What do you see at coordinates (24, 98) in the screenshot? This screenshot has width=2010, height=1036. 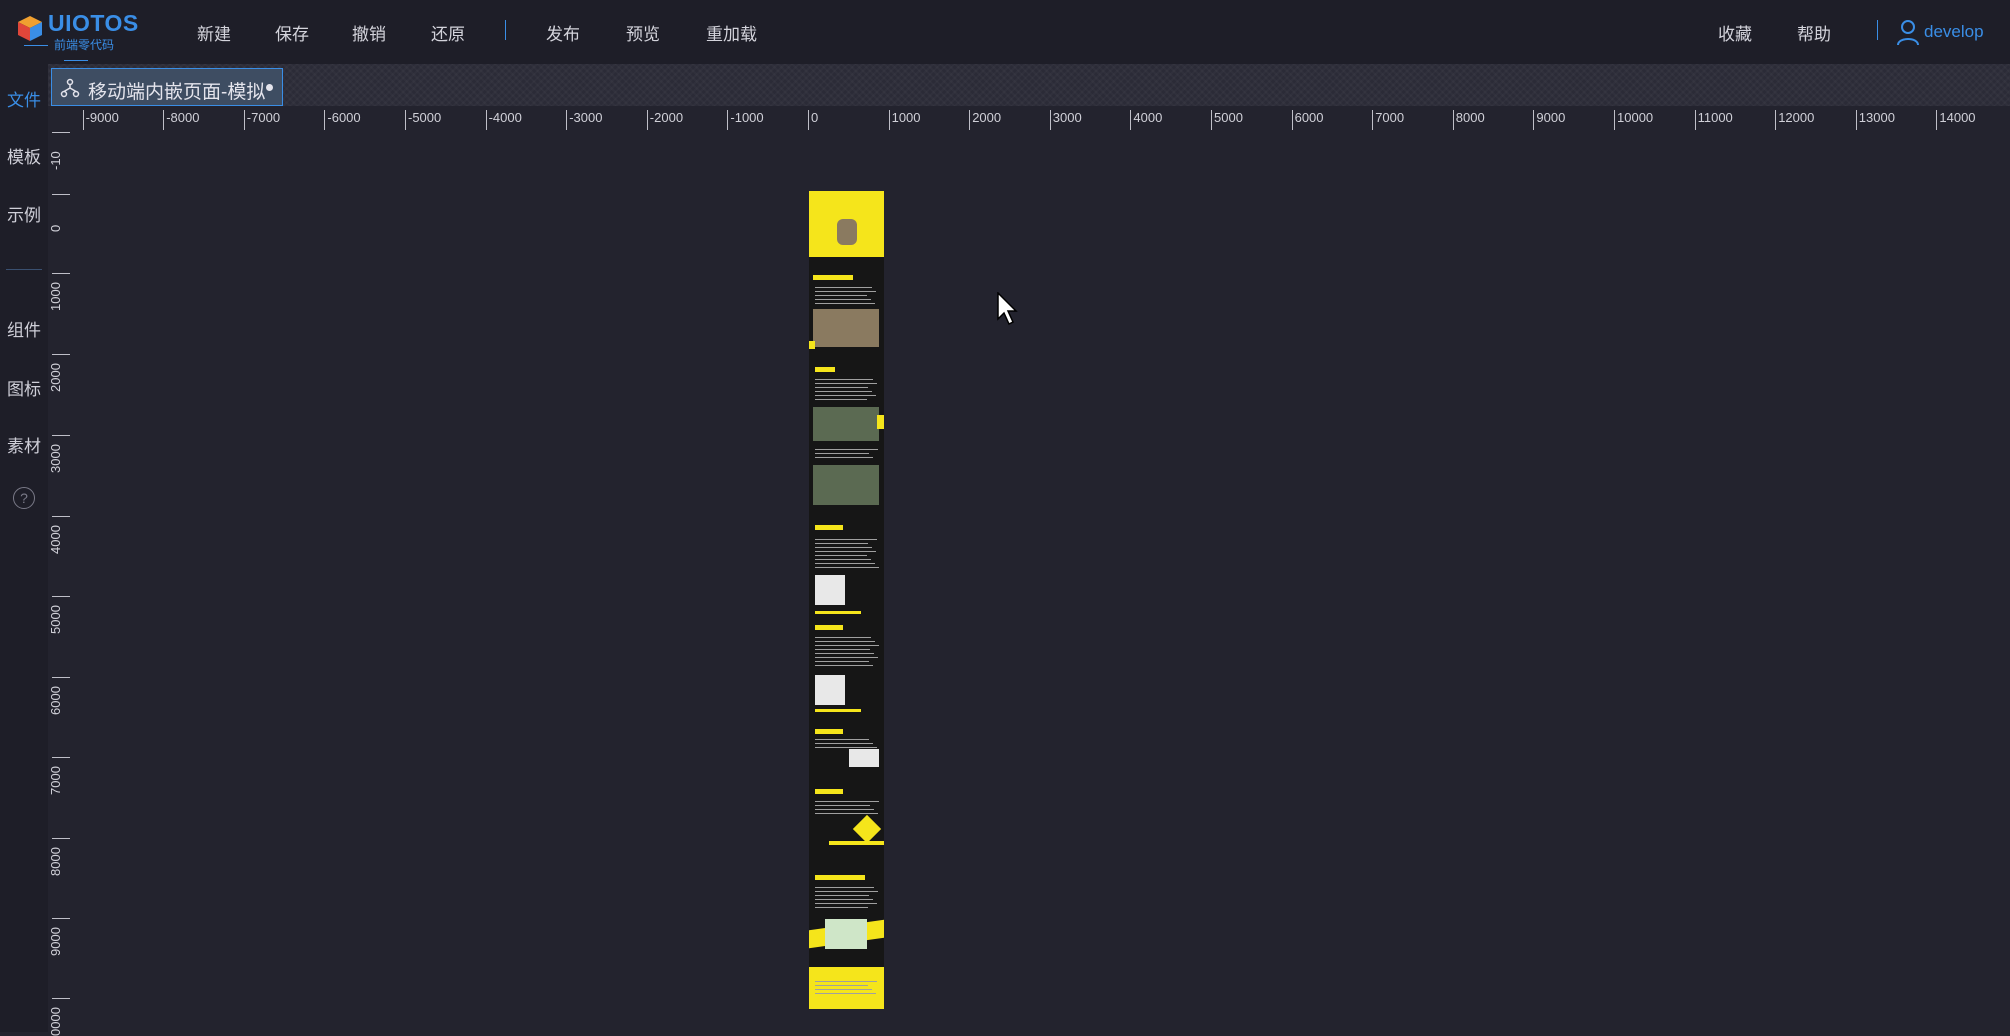 I see `sidebar-item-file: 文件` at bounding box center [24, 98].